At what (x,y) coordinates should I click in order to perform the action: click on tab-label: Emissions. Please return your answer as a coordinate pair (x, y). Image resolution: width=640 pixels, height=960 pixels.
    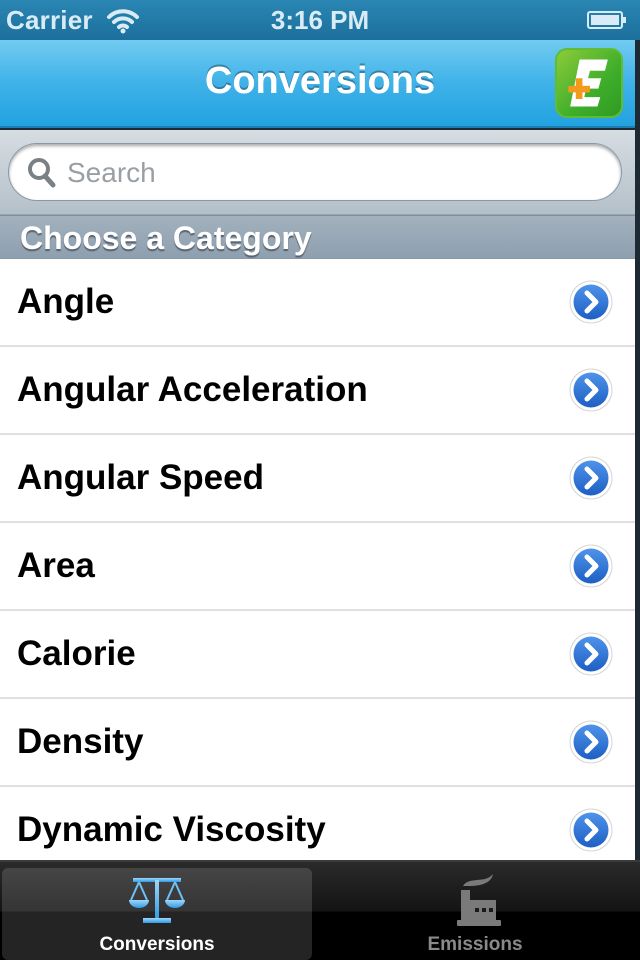
    Looking at the image, I should click on (475, 944).